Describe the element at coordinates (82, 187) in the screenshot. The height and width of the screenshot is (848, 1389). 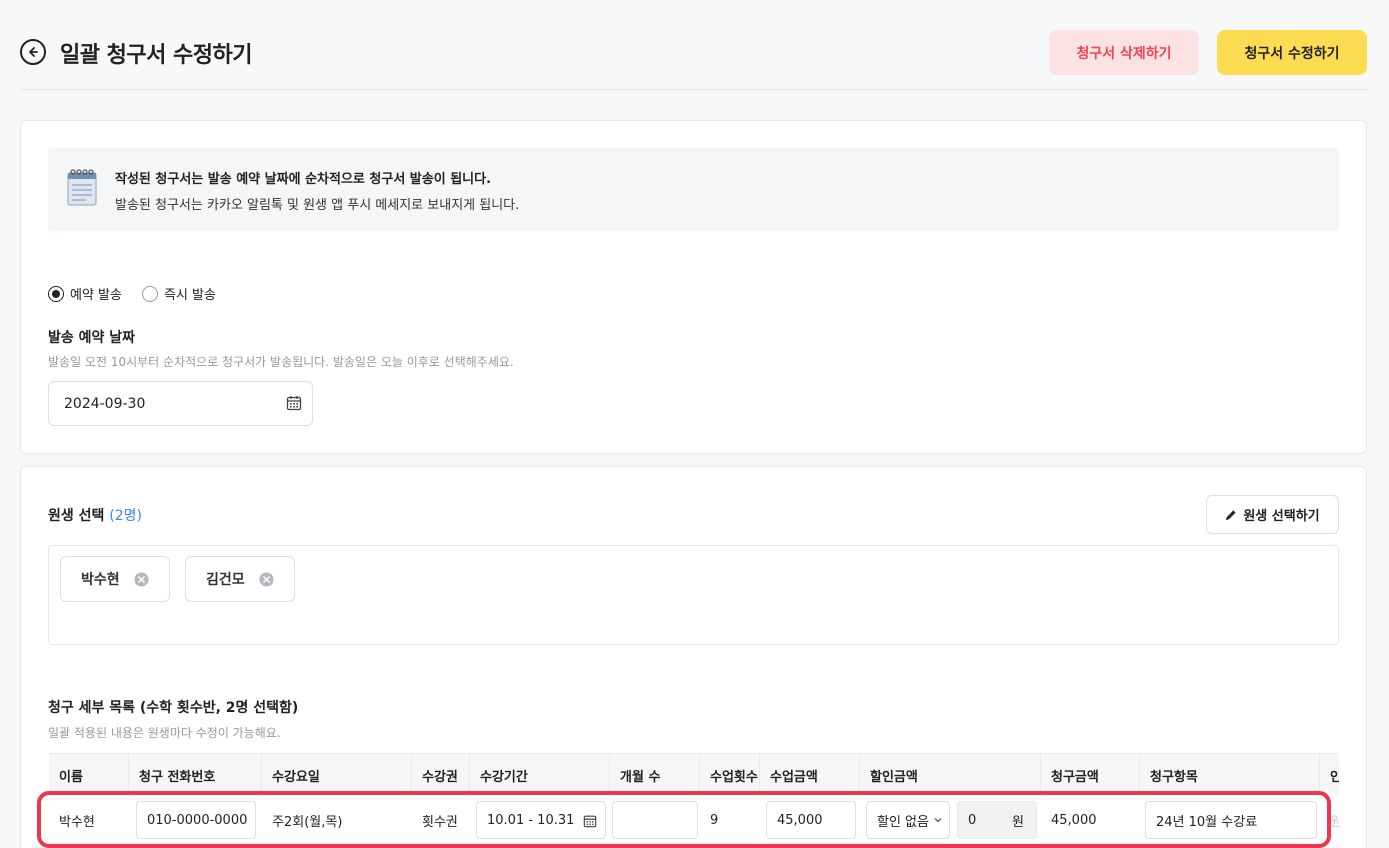
I see `notepad-icon` at that location.